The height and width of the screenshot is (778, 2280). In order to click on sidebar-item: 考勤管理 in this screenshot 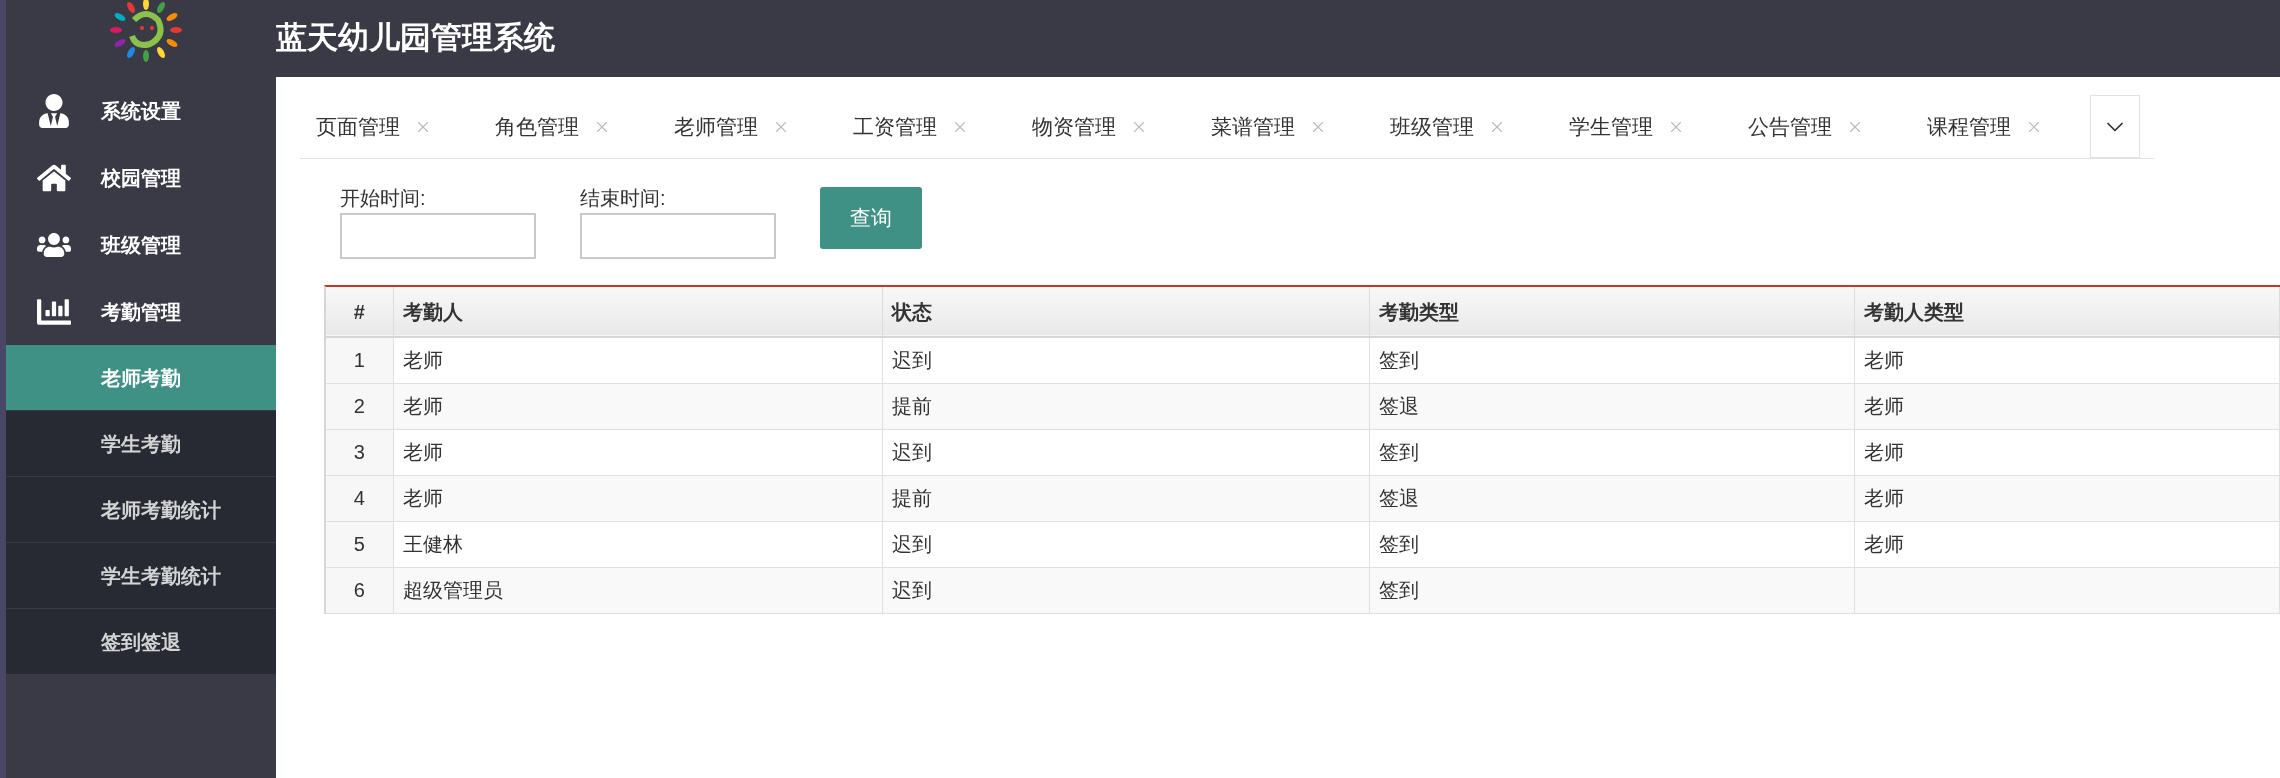, I will do `click(141, 311)`.